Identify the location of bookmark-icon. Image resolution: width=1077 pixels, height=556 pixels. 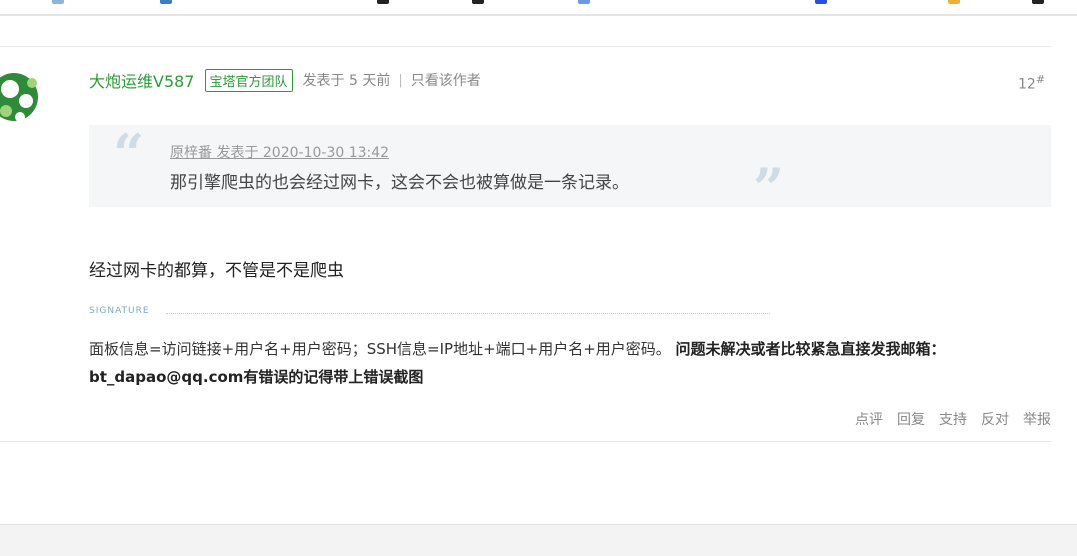
(166, 2).